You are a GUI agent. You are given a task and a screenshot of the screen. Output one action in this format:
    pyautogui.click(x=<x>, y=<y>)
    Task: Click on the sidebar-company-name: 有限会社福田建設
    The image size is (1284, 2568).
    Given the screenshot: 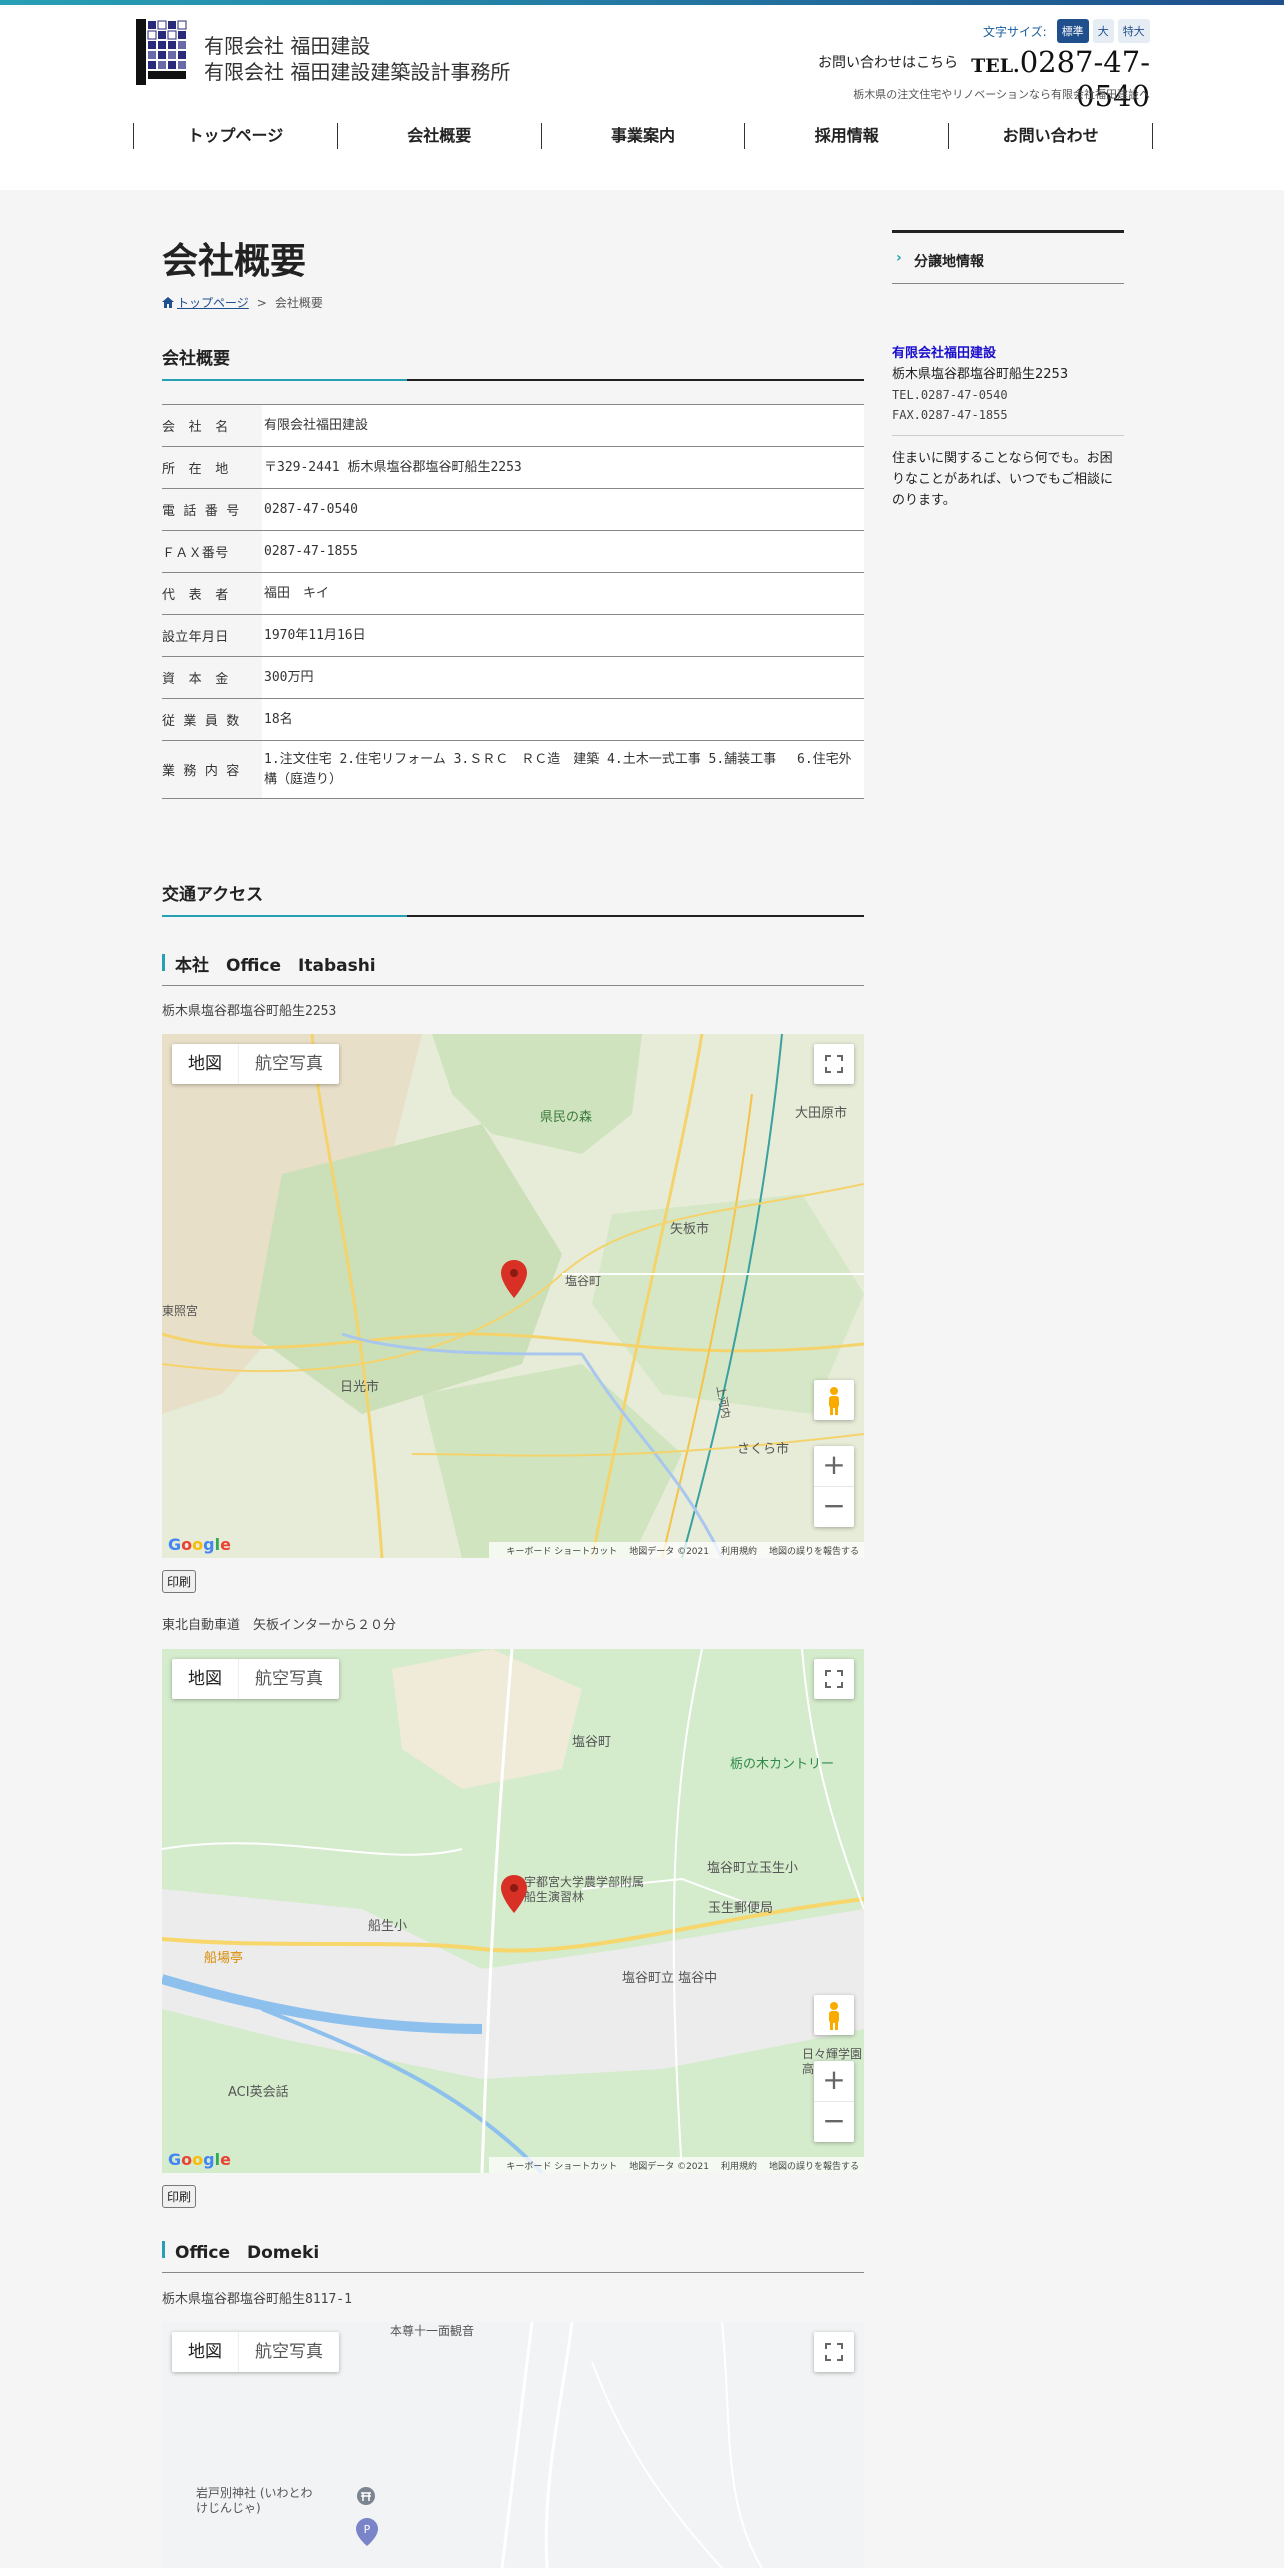 What is the action you would take?
    pyautogui.click(x=1008, y=353)
    